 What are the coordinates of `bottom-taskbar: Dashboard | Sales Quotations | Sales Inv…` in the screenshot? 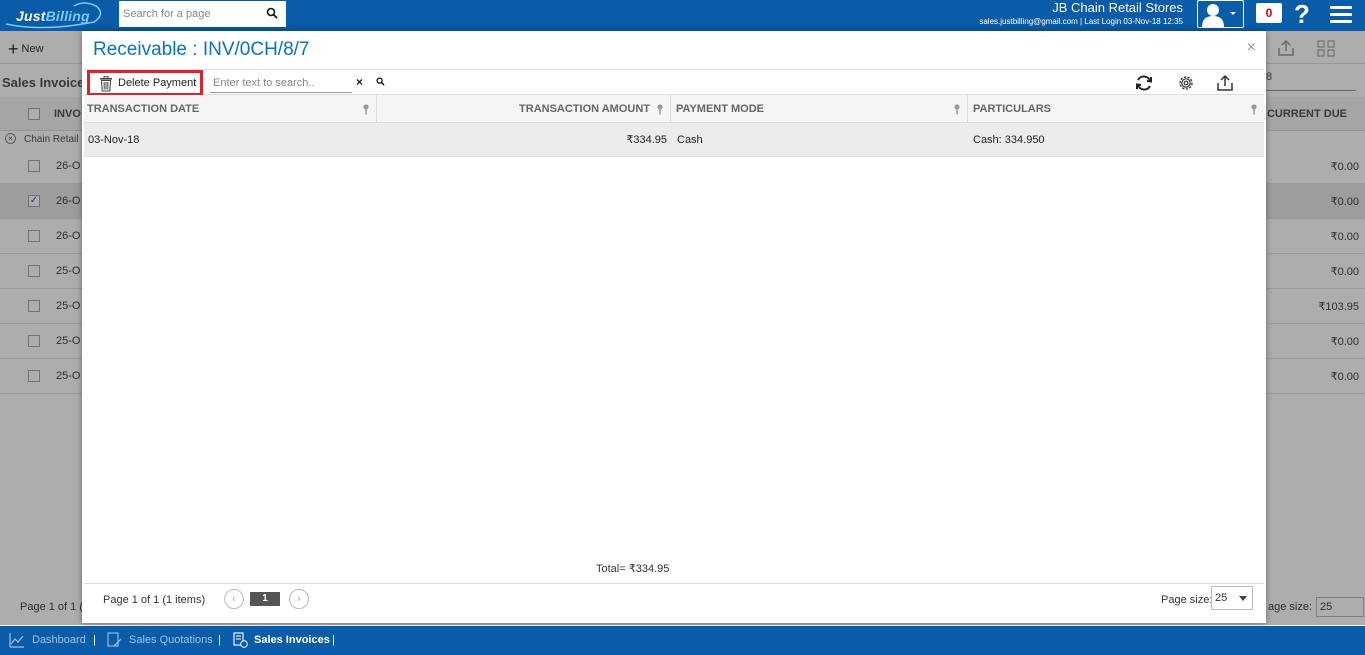 It's located at (682, 640).